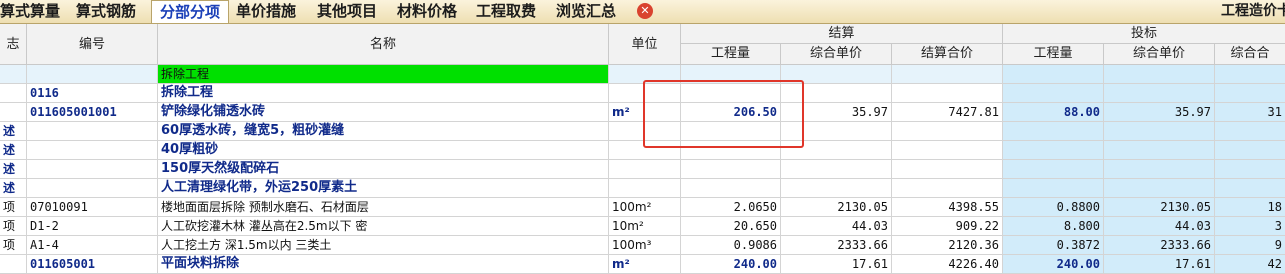 This screenshot has width=1285, height=274. Describe the element at coordinates (731, 245) in the screenshot. I see `cell-settle-qty: 0.9086` at that location.